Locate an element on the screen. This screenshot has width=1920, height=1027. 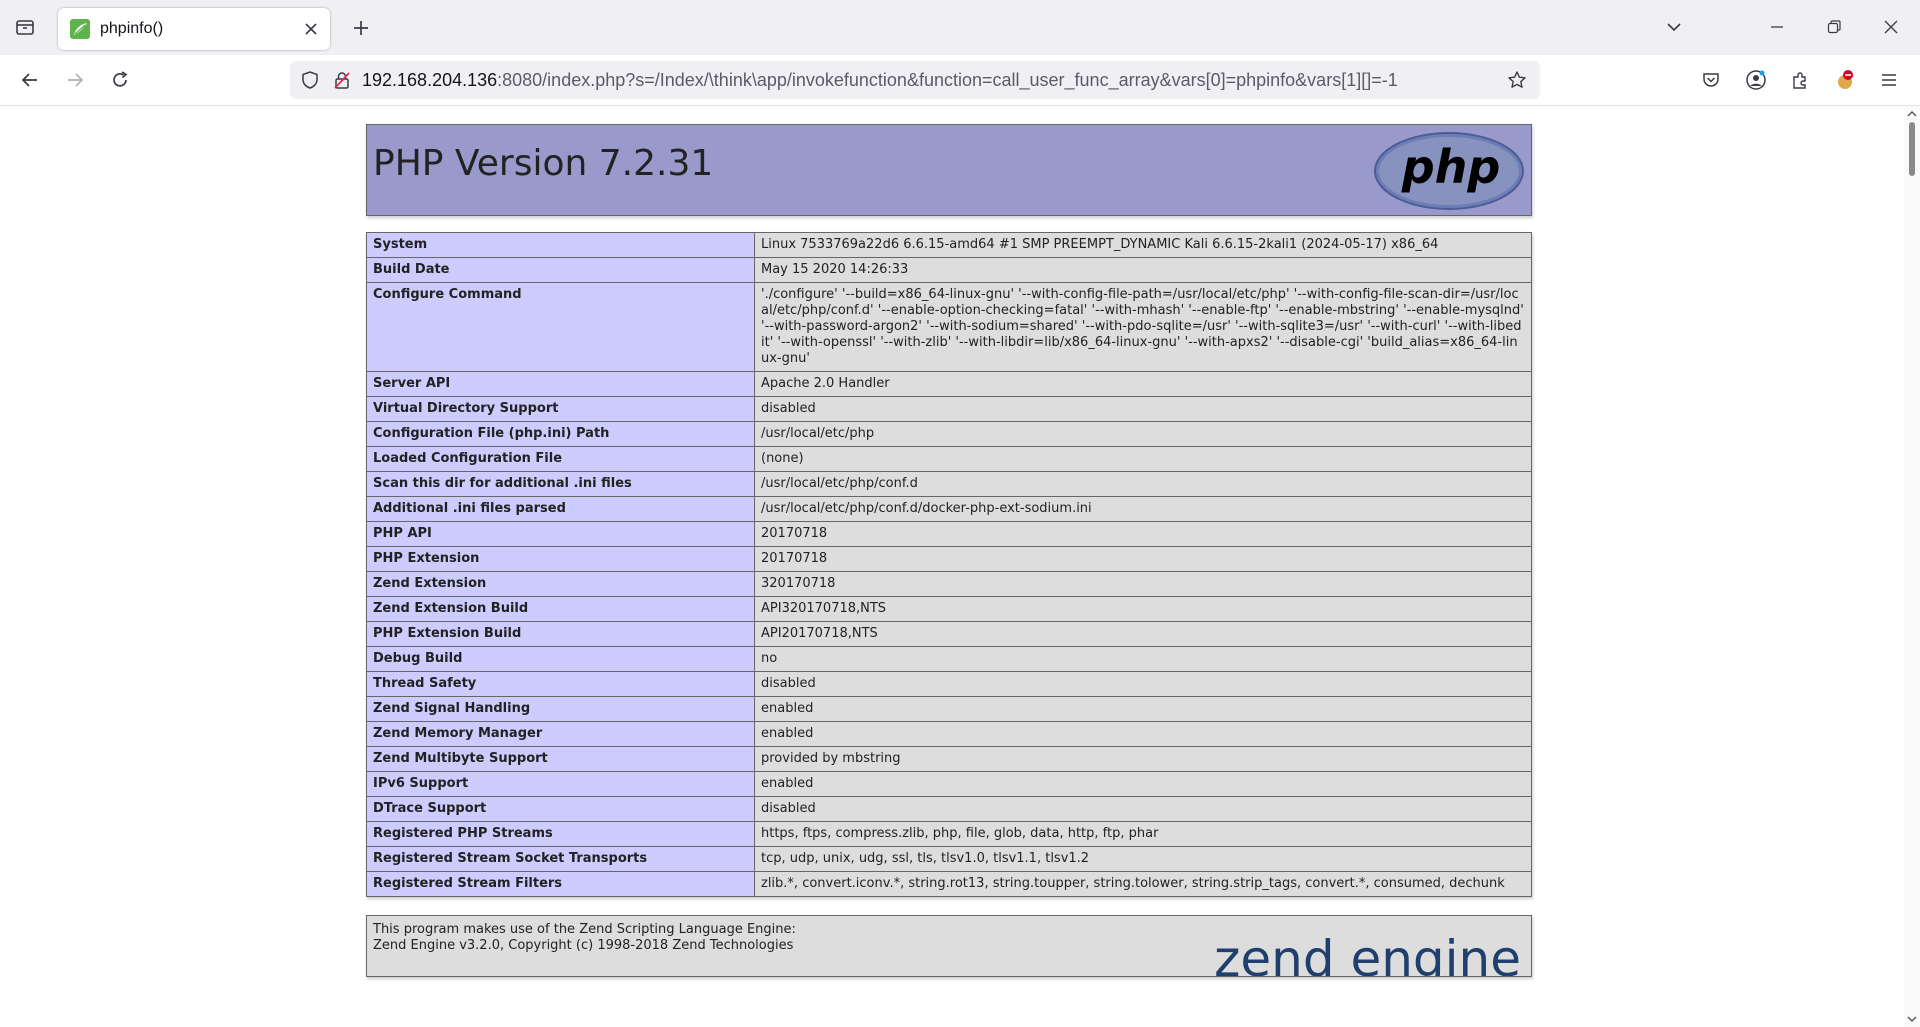
table-row: Server API Apache 2.0 Handler is located at coordinates (949, 384).